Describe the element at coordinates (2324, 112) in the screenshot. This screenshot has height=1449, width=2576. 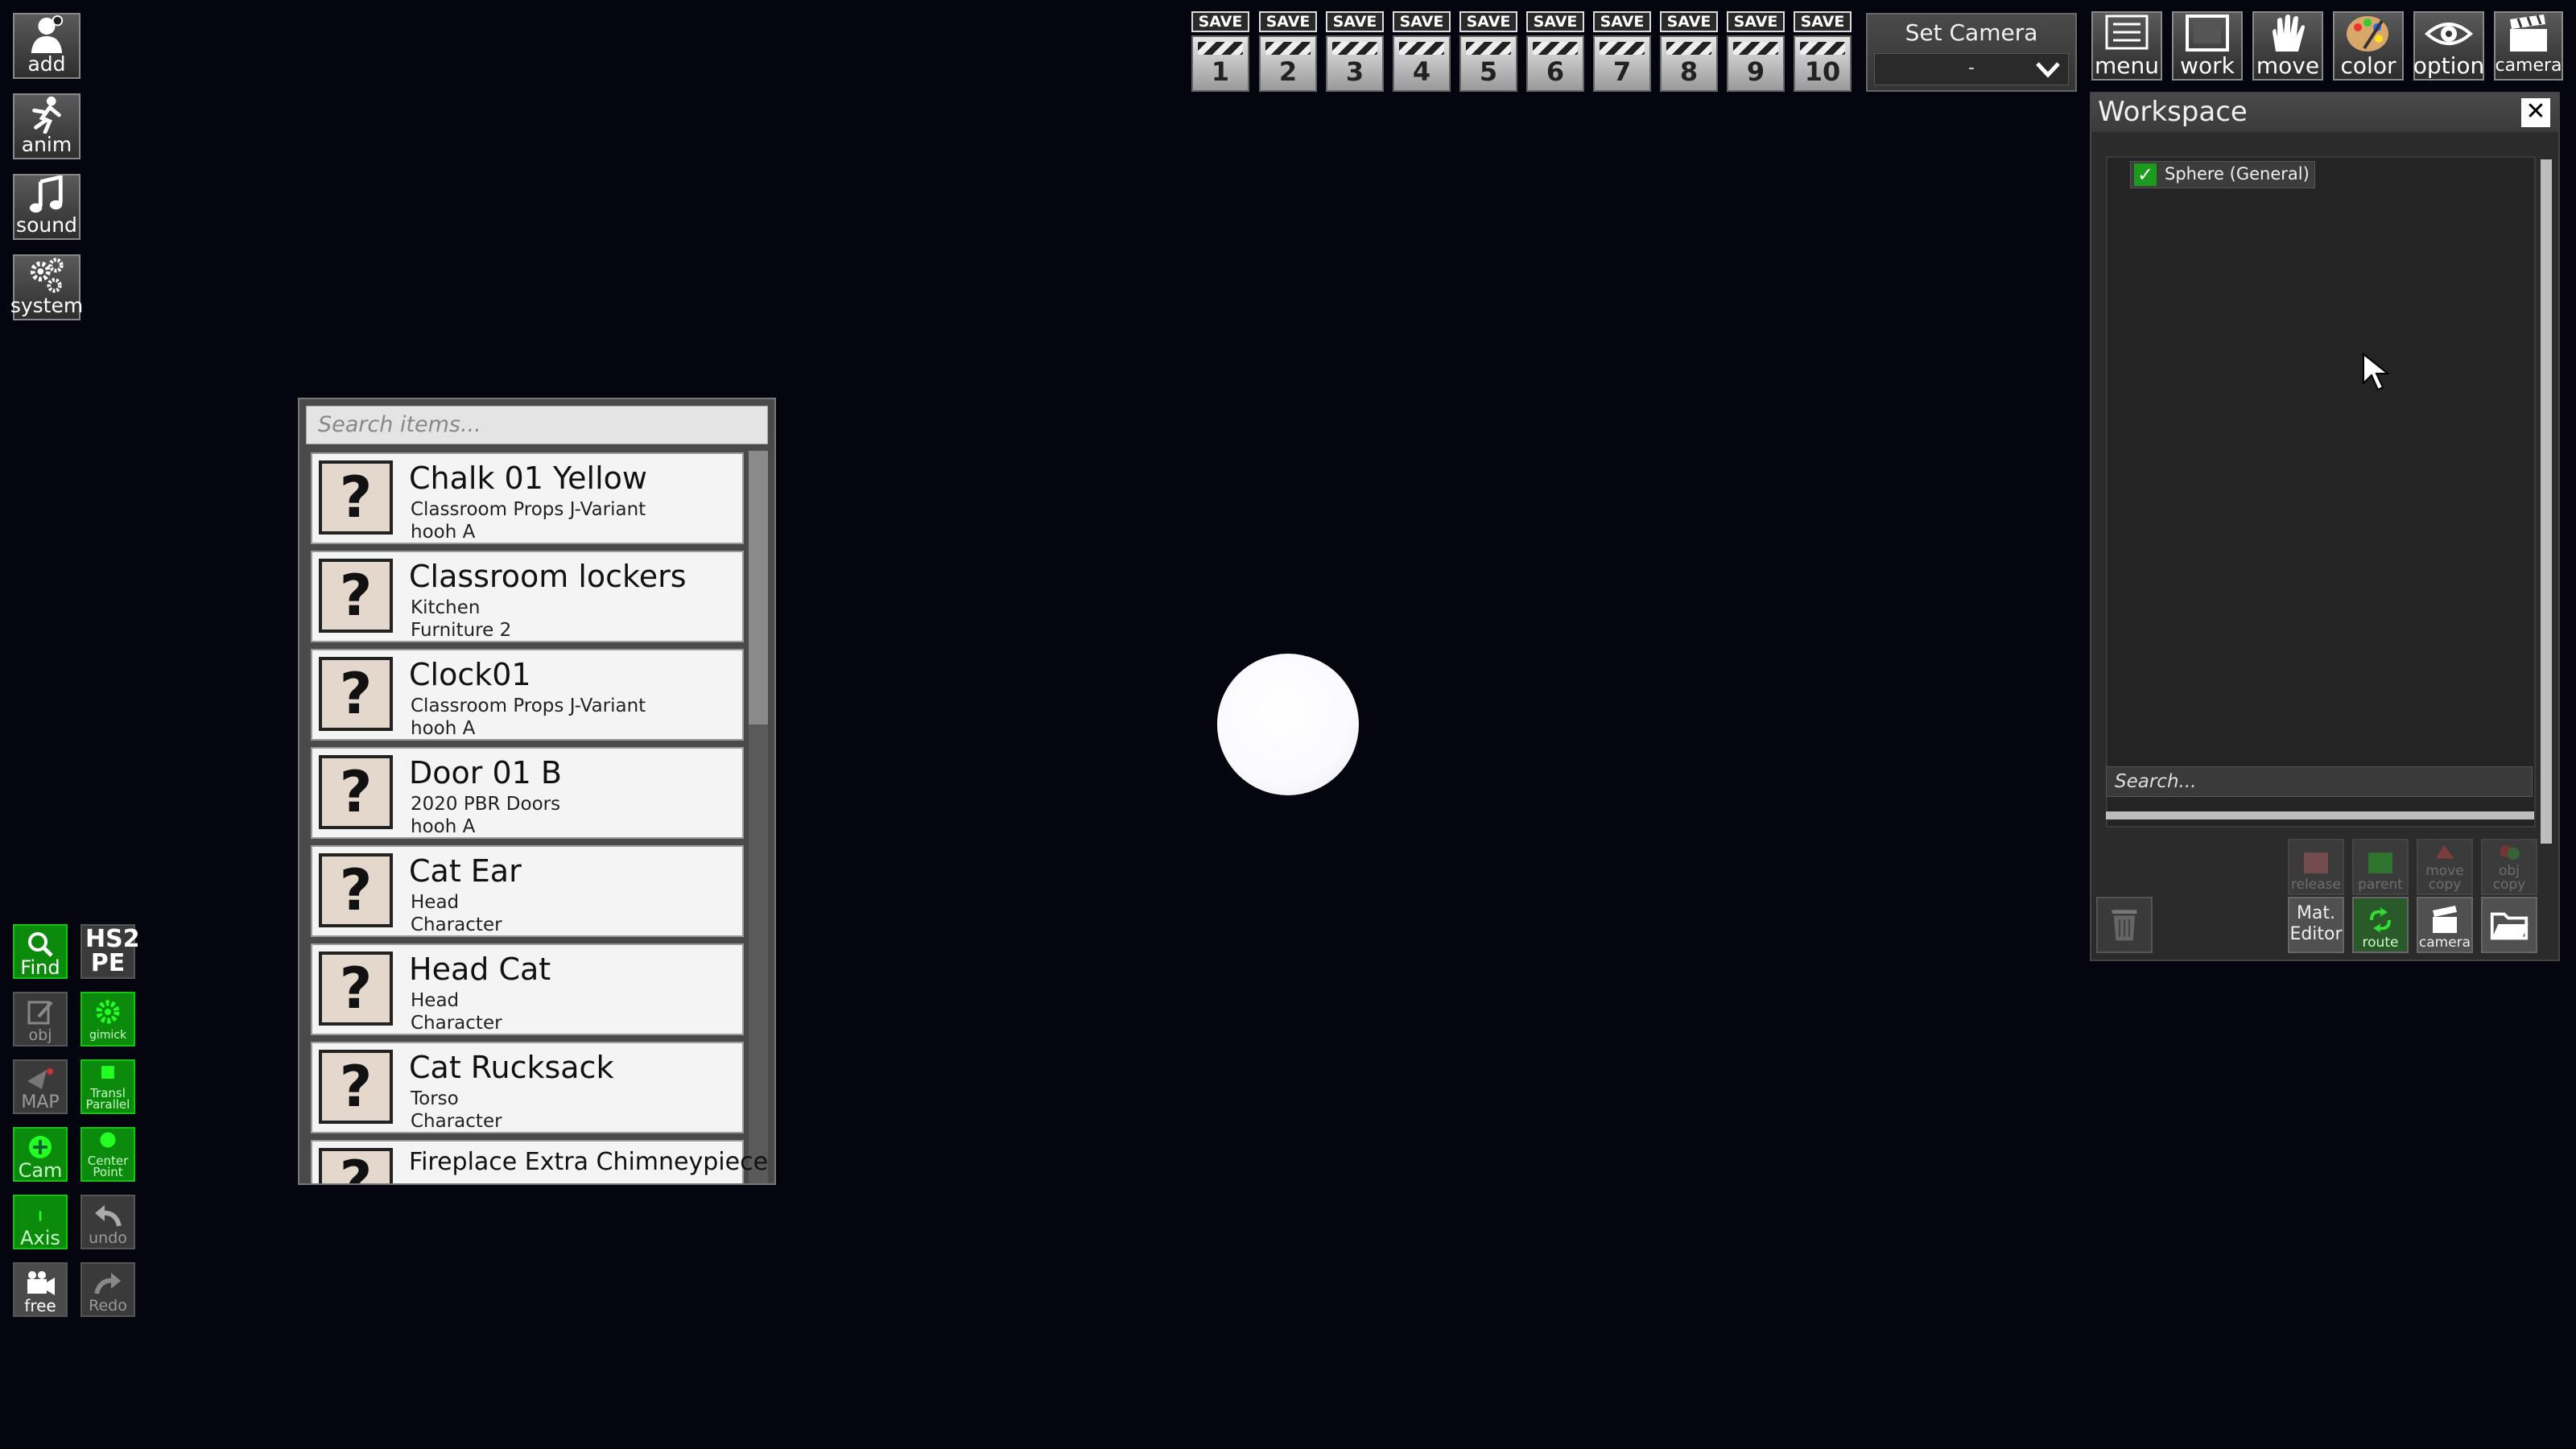
I see `workspace-title: Workspace` at that location.